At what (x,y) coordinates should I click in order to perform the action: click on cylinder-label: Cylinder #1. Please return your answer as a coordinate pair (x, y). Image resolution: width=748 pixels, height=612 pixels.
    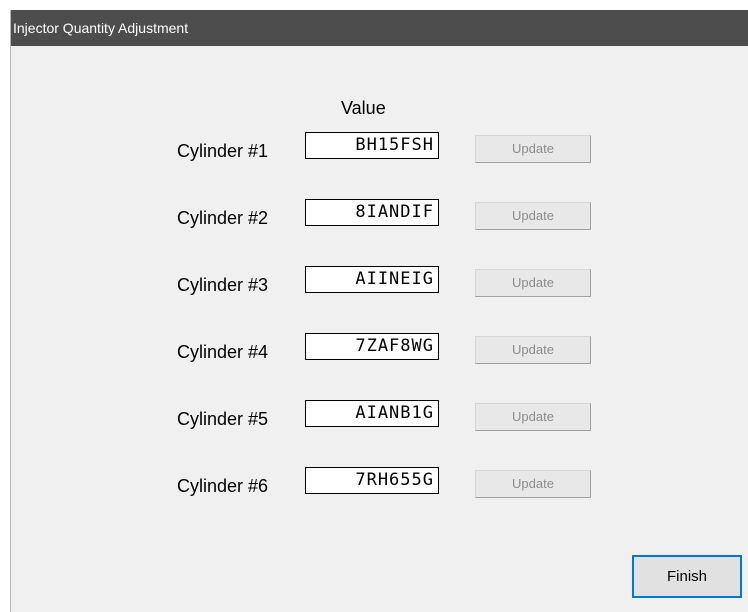
    Looking at the image, I should click on (223, 151).